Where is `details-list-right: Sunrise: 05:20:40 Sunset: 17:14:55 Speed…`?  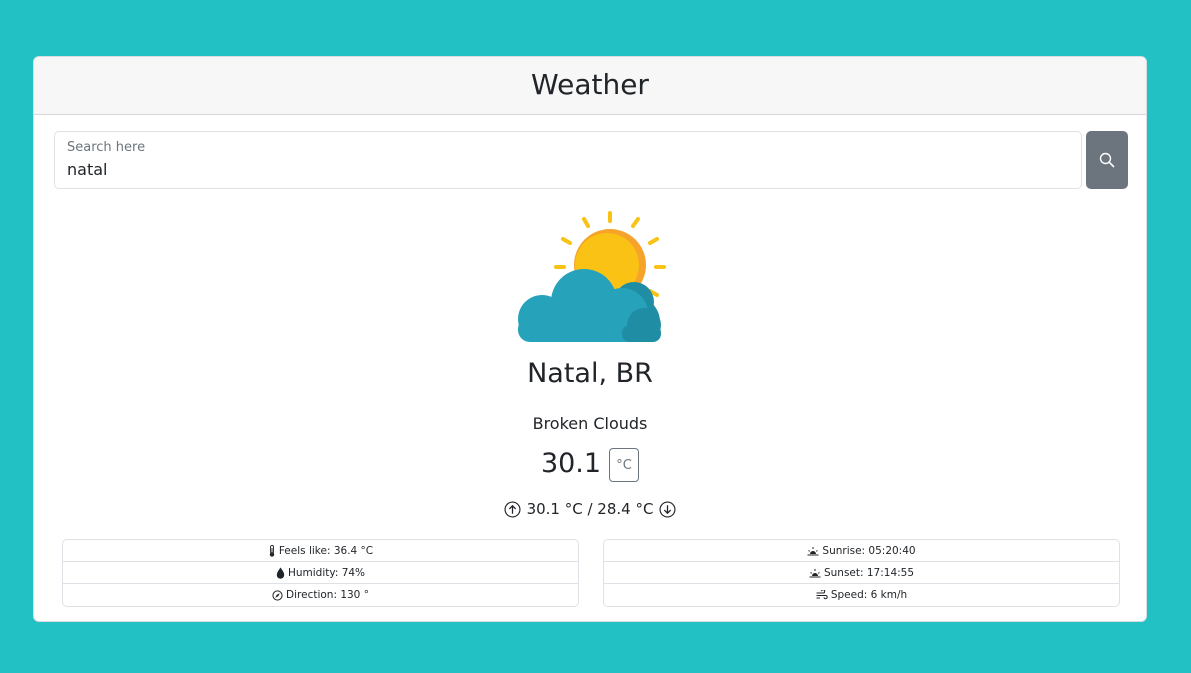
details-list-right: Sunrise: 05:20:40 Sunset: 17:14:55 Speed… is located at coordinates (861, 573).